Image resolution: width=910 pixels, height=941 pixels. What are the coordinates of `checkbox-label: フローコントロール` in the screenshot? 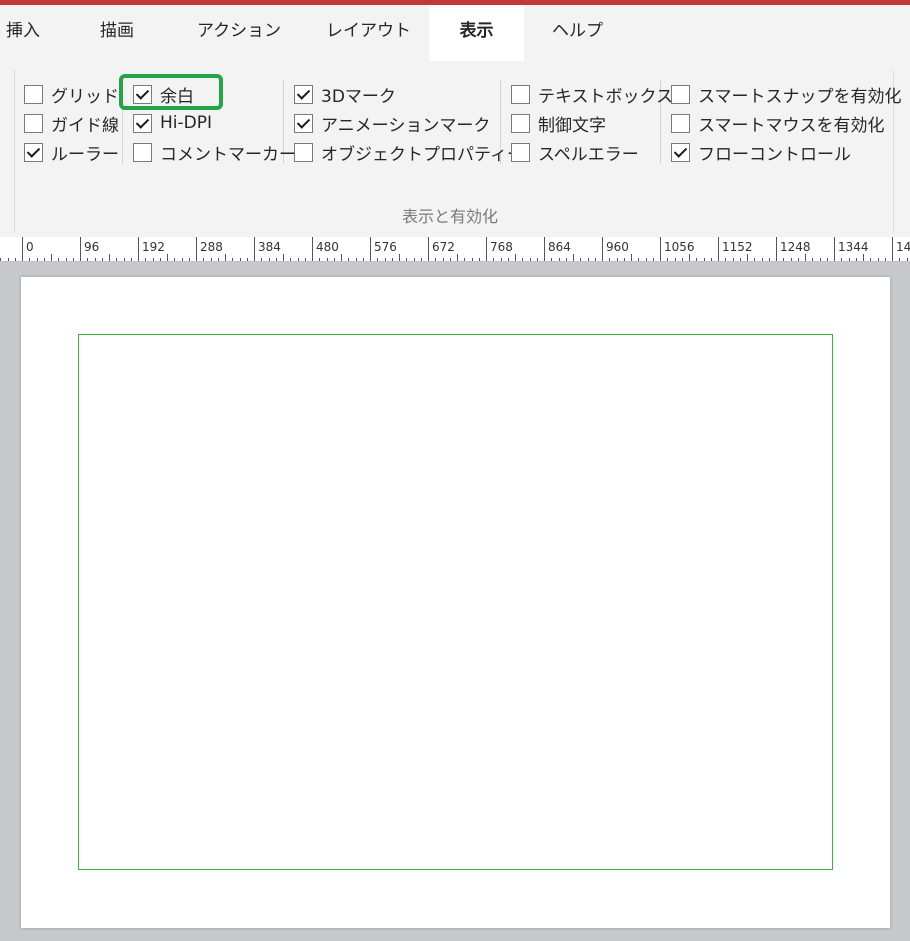 It's located at (774, 154).